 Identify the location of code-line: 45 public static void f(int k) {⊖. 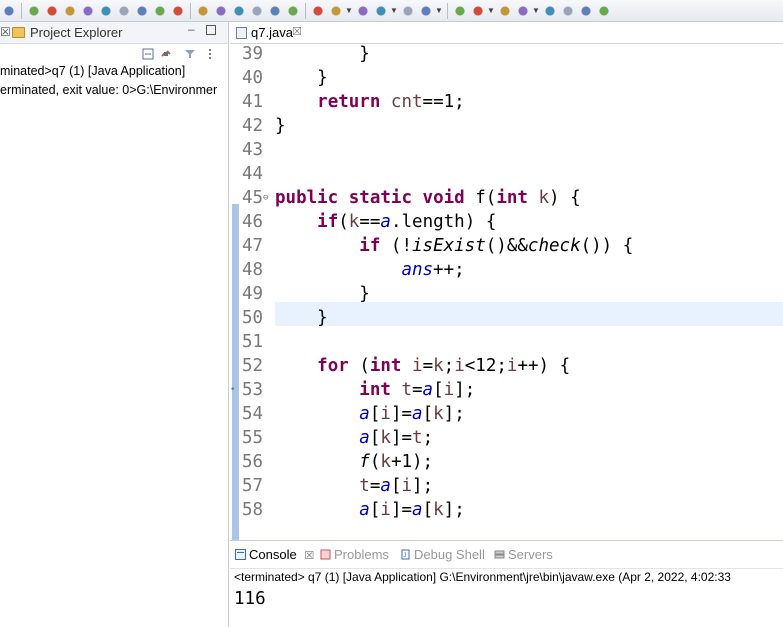
(506, 198).